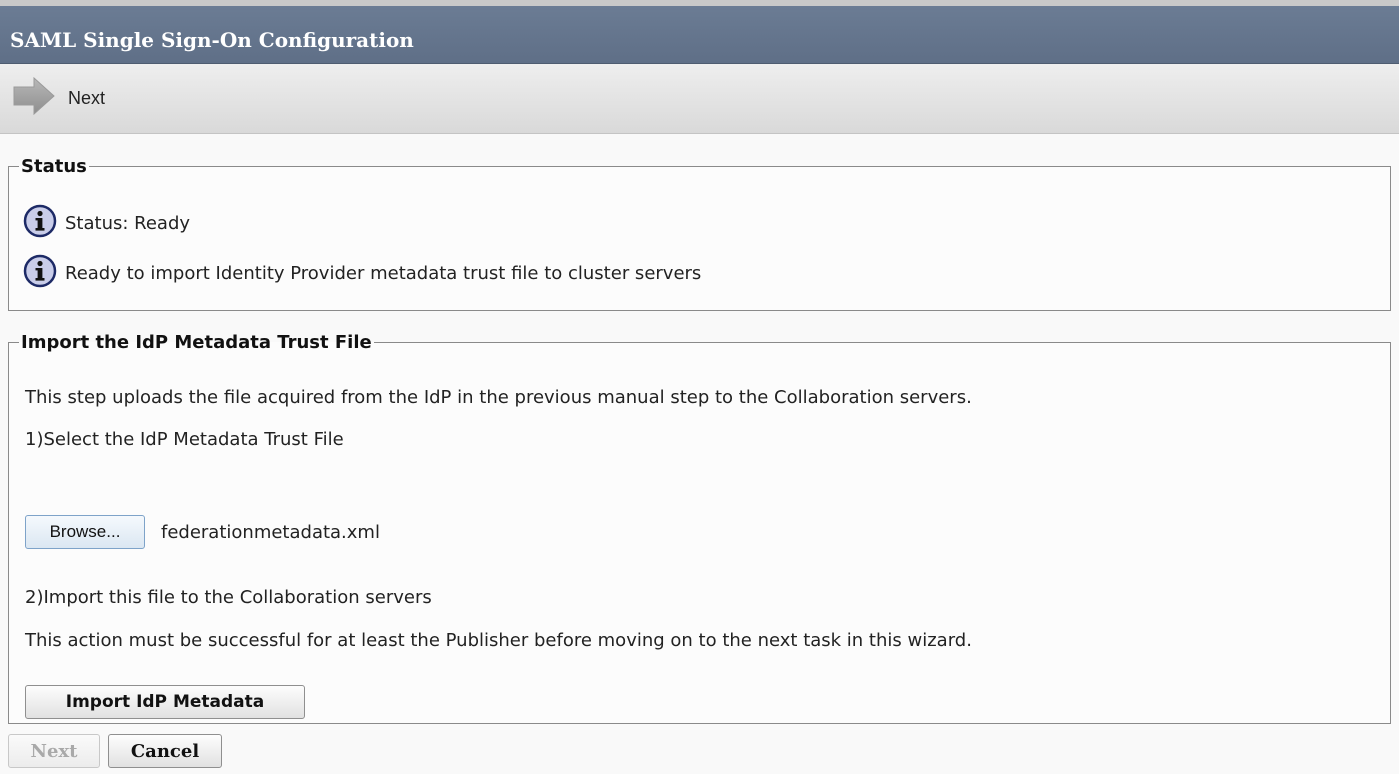 The width and height of the screenshot is (1399, 774). I want to click on import-legend: Import the IdP Metadata Trust File, so click(196, 342).